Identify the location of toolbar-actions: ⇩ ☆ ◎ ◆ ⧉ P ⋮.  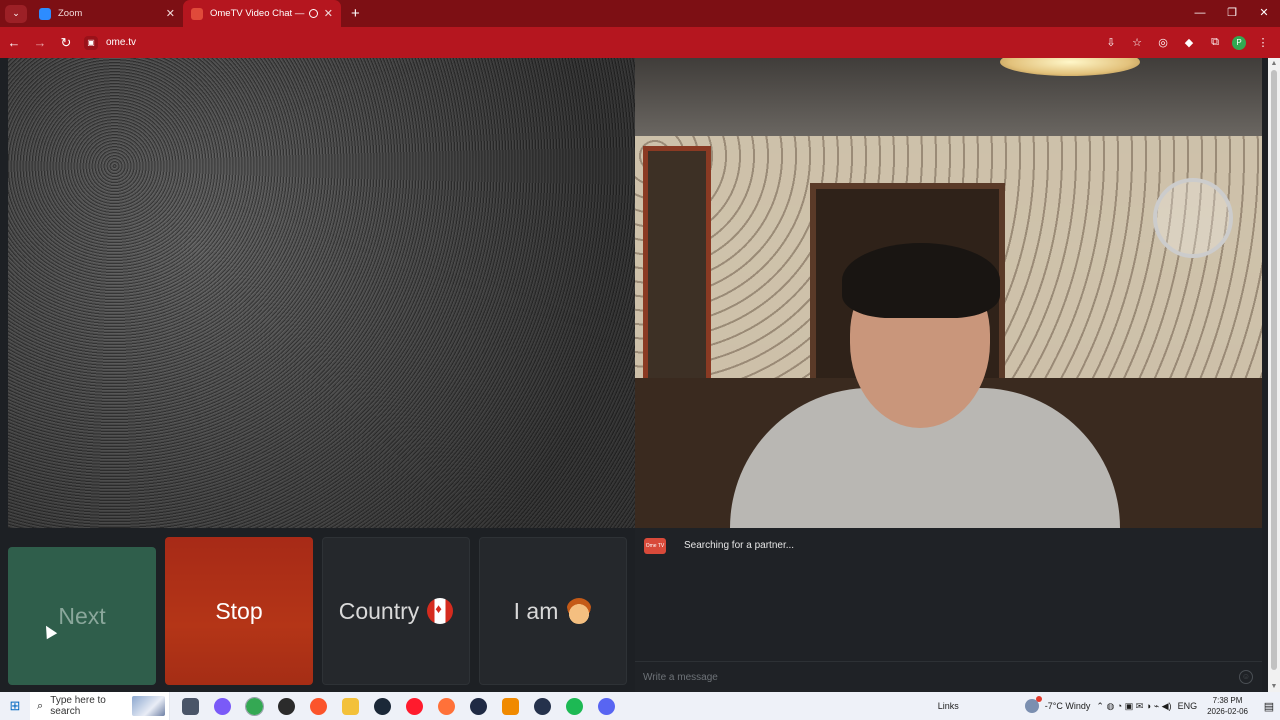
(1187, 42).